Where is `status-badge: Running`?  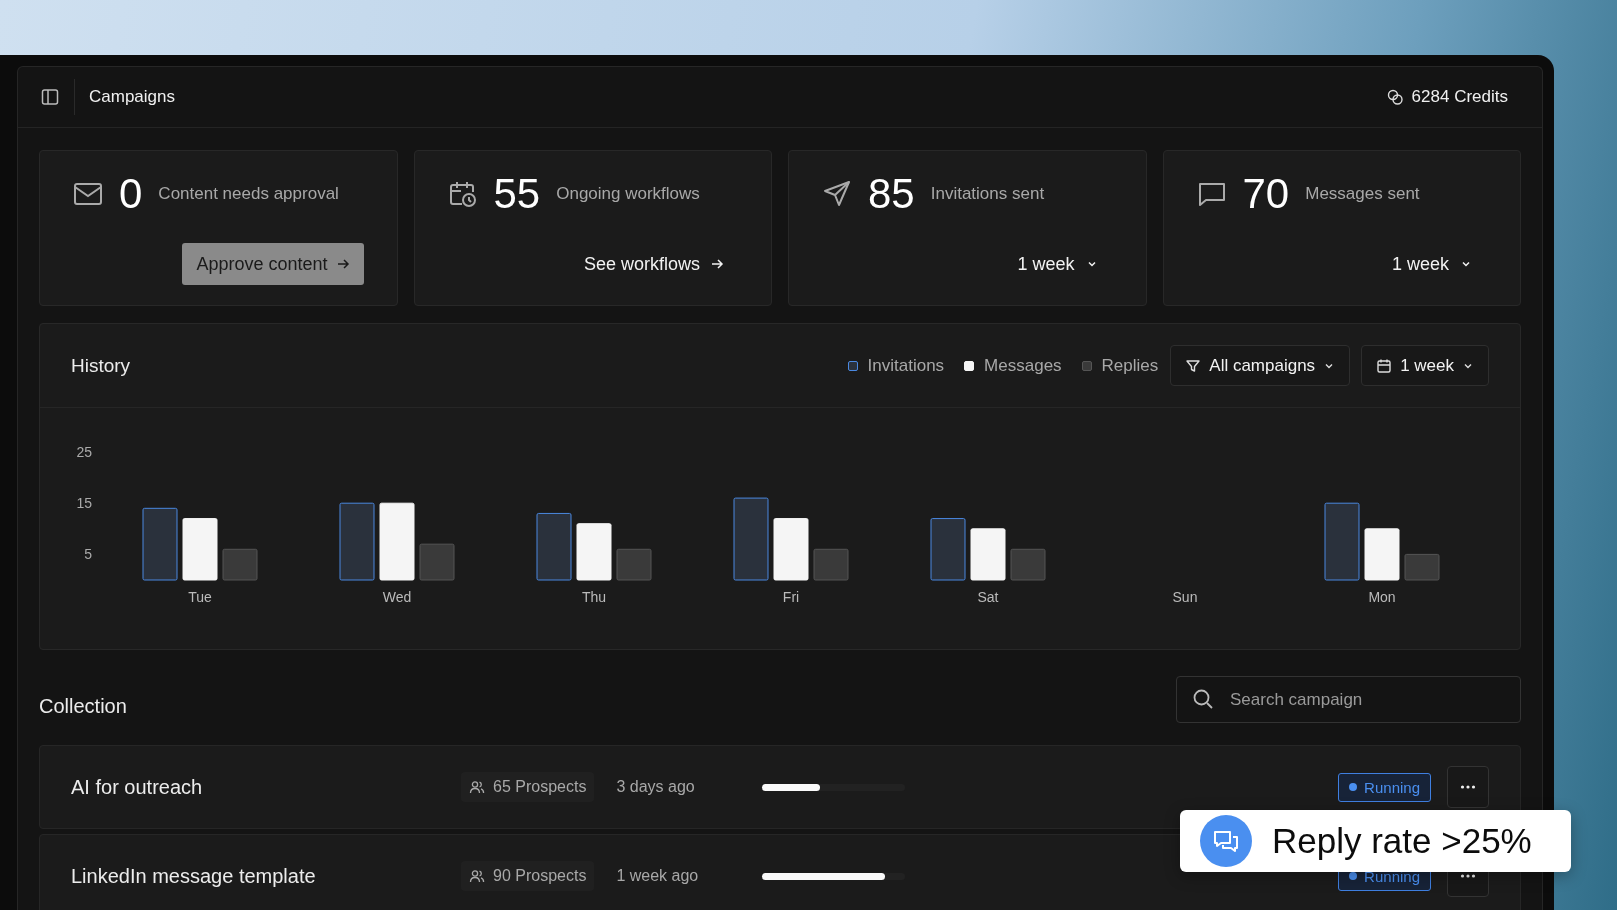
status-badge: Running is located at coordinates (1384, 787).